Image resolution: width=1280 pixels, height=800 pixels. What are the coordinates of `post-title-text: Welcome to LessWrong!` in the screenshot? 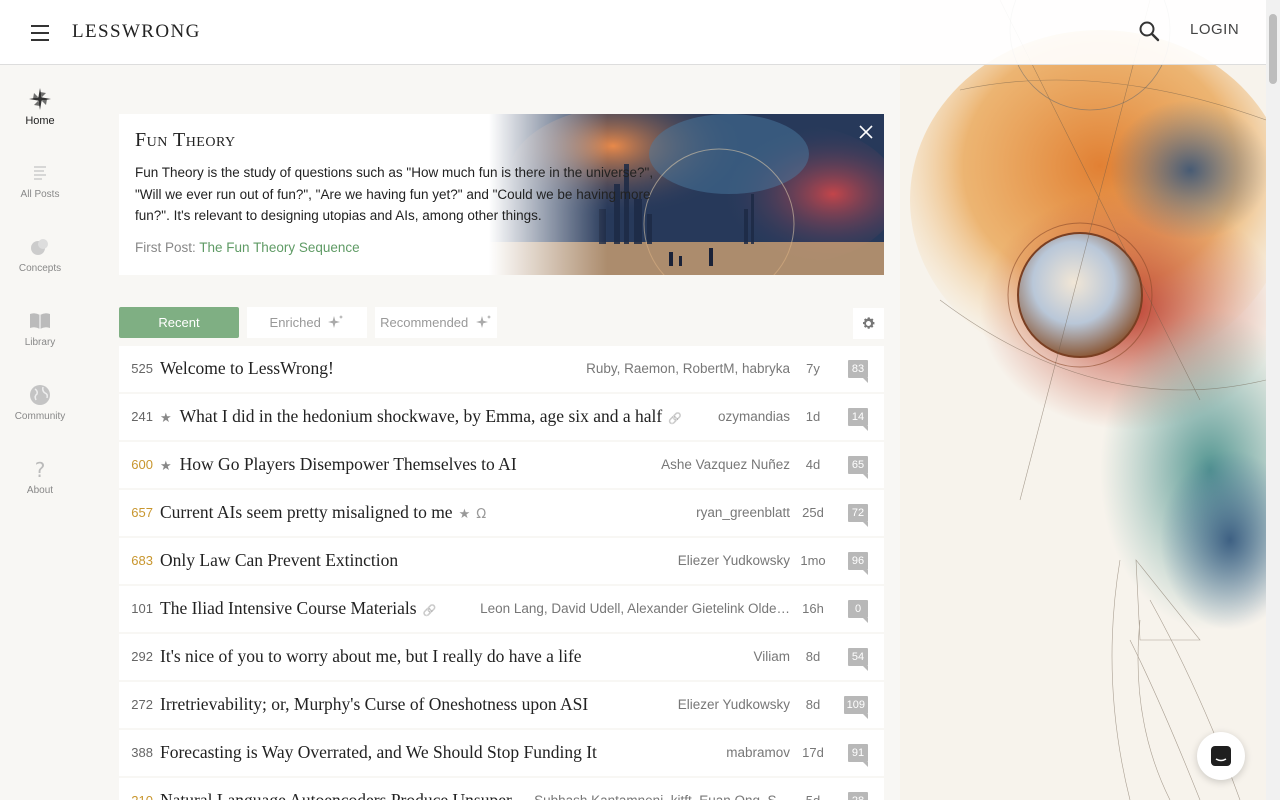 It's located at (247, 368).